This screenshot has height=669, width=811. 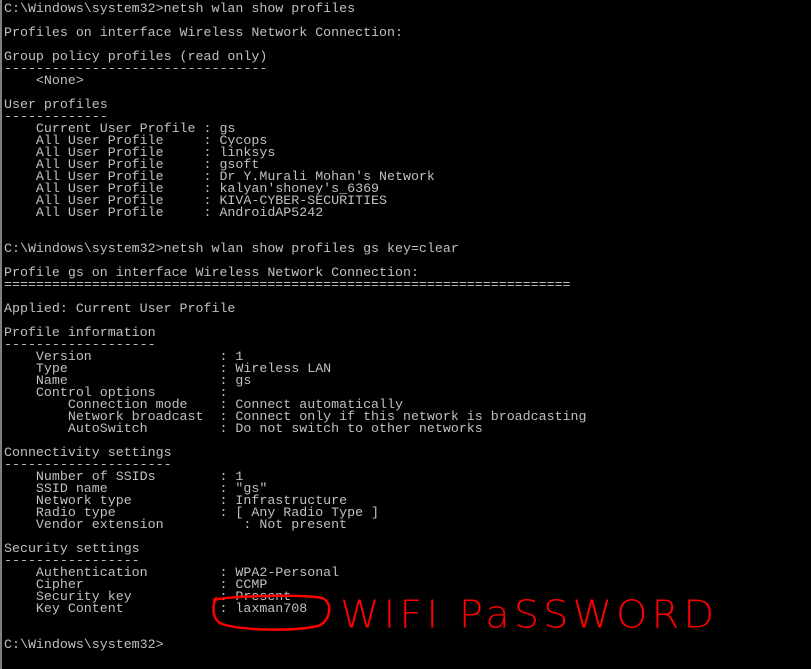 What do you see at coordinates (84, 644) in the screenshot?
I see `console-line: C:\Windows\system32>` at bounding box center [84, 644].